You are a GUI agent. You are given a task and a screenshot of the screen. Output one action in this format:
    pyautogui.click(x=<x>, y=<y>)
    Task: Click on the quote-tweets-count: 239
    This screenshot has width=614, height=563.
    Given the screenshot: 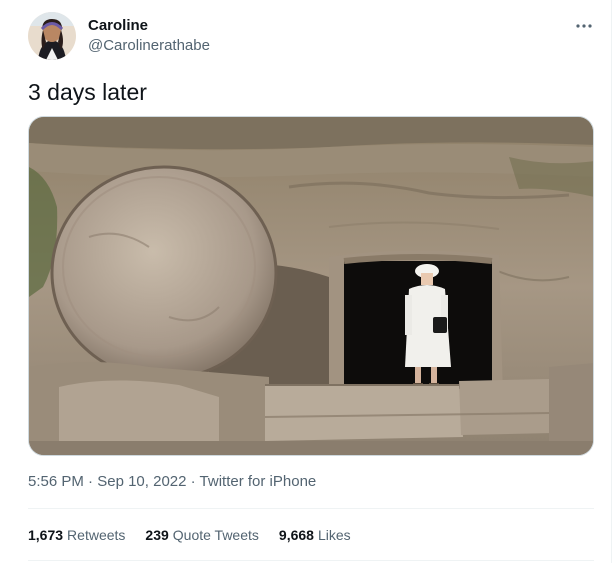 What is the action you would take?
    pyautogui.click(x=157, y=535)
    